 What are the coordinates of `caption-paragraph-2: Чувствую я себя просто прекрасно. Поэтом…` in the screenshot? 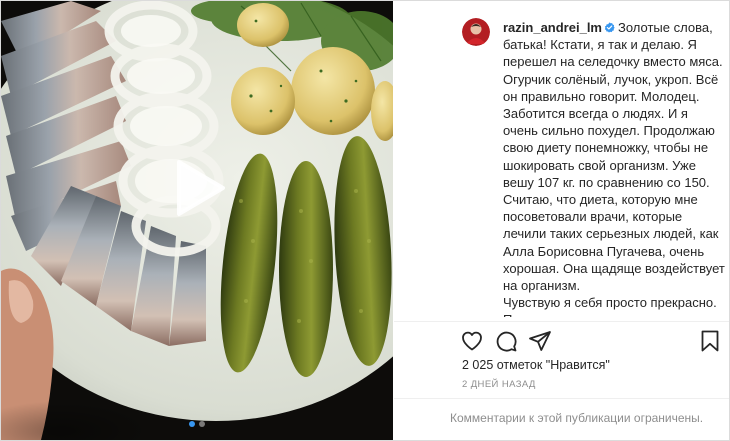 It's located at (610, 306).